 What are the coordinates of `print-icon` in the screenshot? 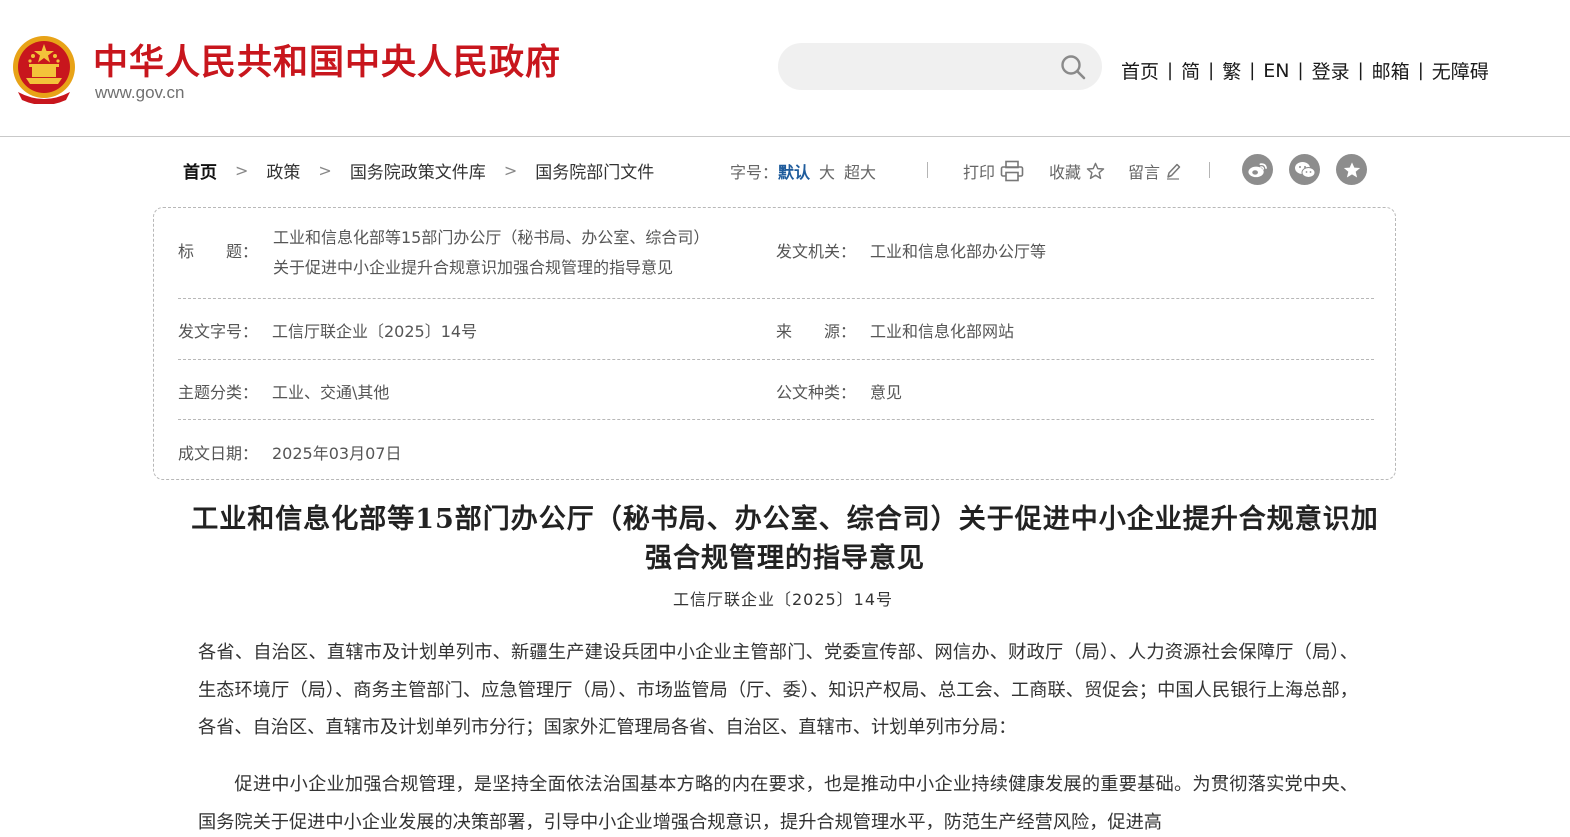 It's located at (1012, 171).